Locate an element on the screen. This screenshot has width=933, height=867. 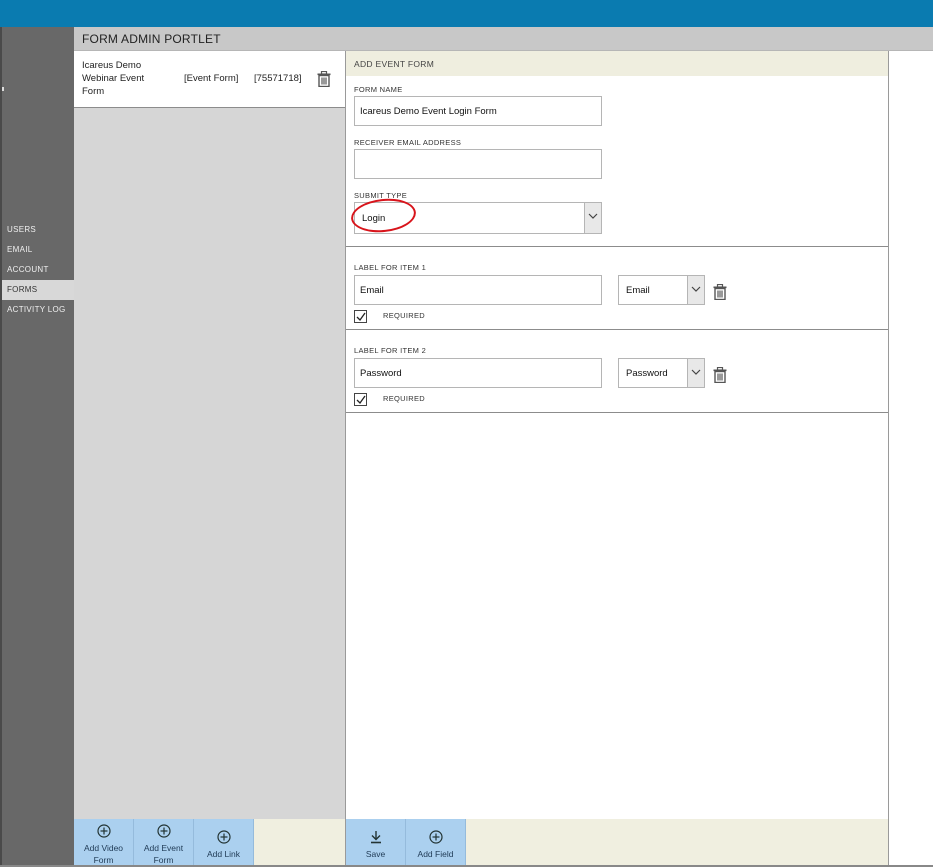
right-blank-area is located at coordinates (911, 458).